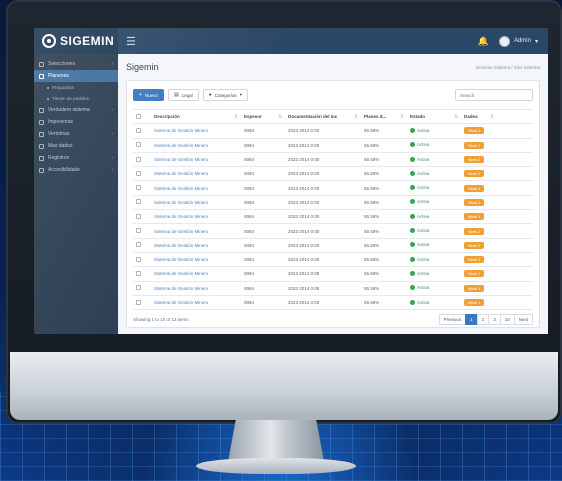 This screenshot has width=562, height=481. Describe the element at coordinates (140, 95) in the screenshot. I see `plus-icon: +` at that location.